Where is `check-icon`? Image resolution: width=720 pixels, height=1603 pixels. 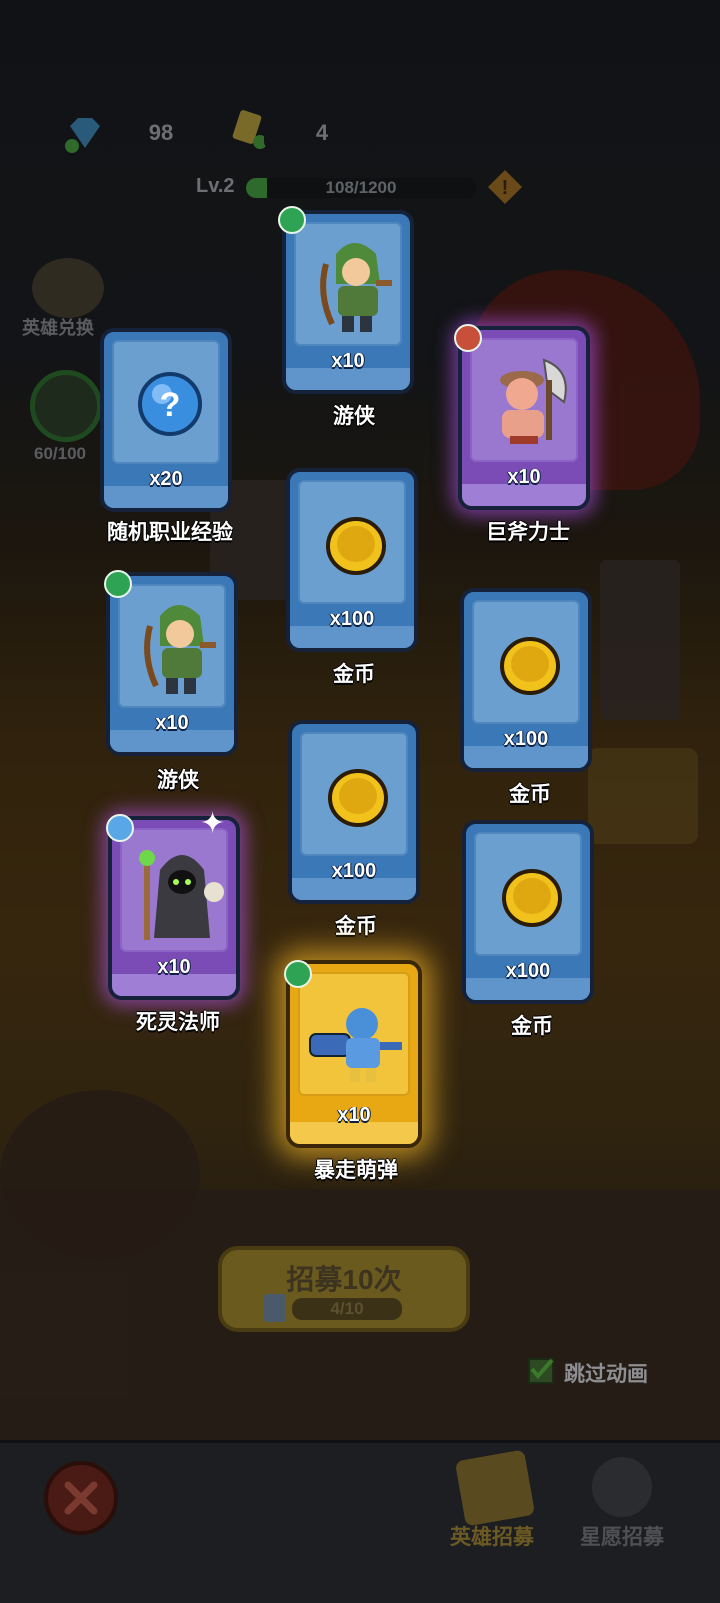 check-icon is located at coordinates (542, 1369).